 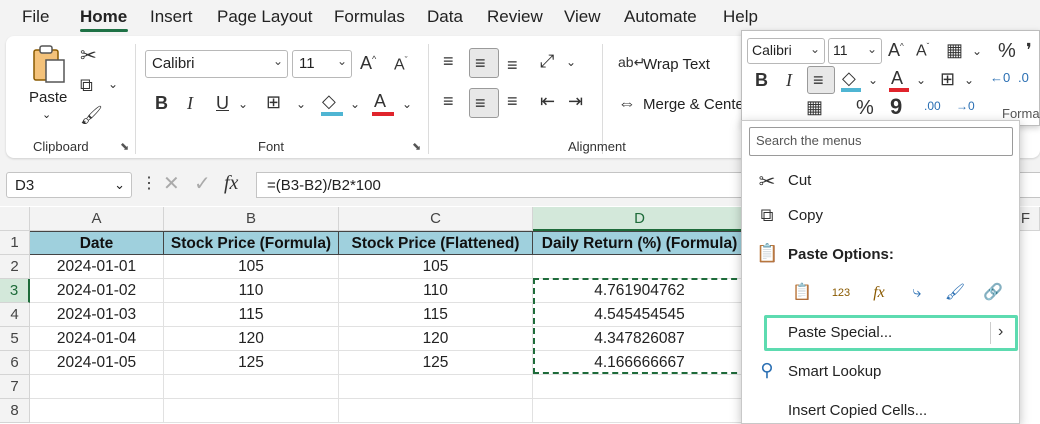 I want to click on menu-item-cut: Cut, so click(x=799, y=180).